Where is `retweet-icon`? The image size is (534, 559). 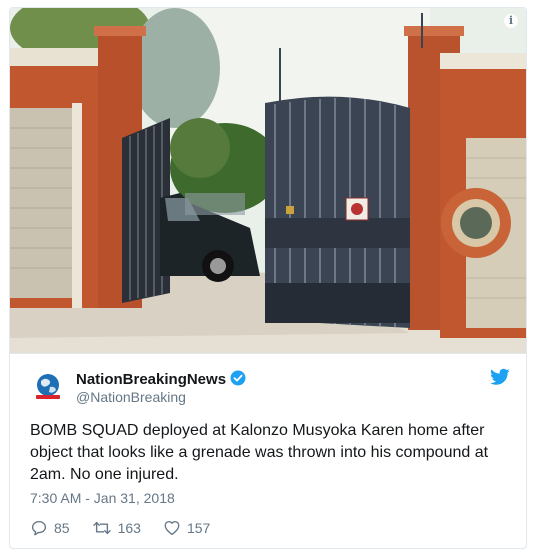 retweet-icon is located at coordinates (101, 528).